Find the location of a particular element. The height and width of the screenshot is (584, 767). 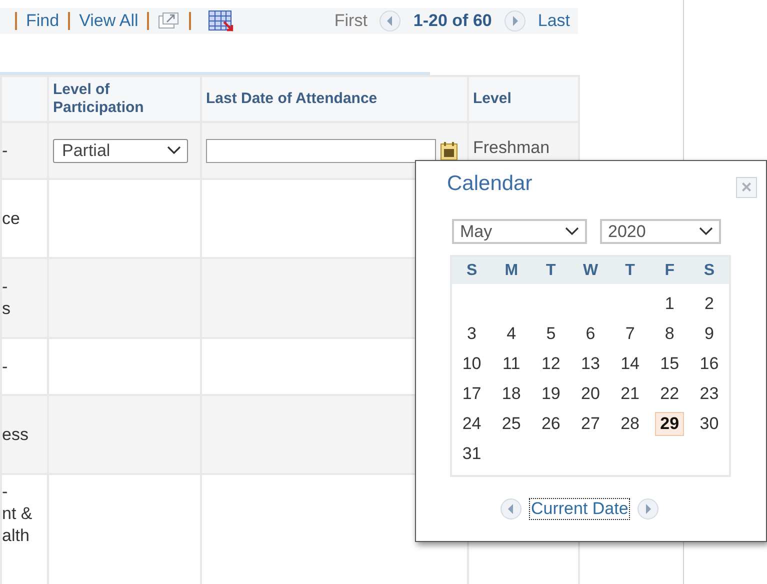

column-header: Level of Participation is located at coordinates (98, 98).